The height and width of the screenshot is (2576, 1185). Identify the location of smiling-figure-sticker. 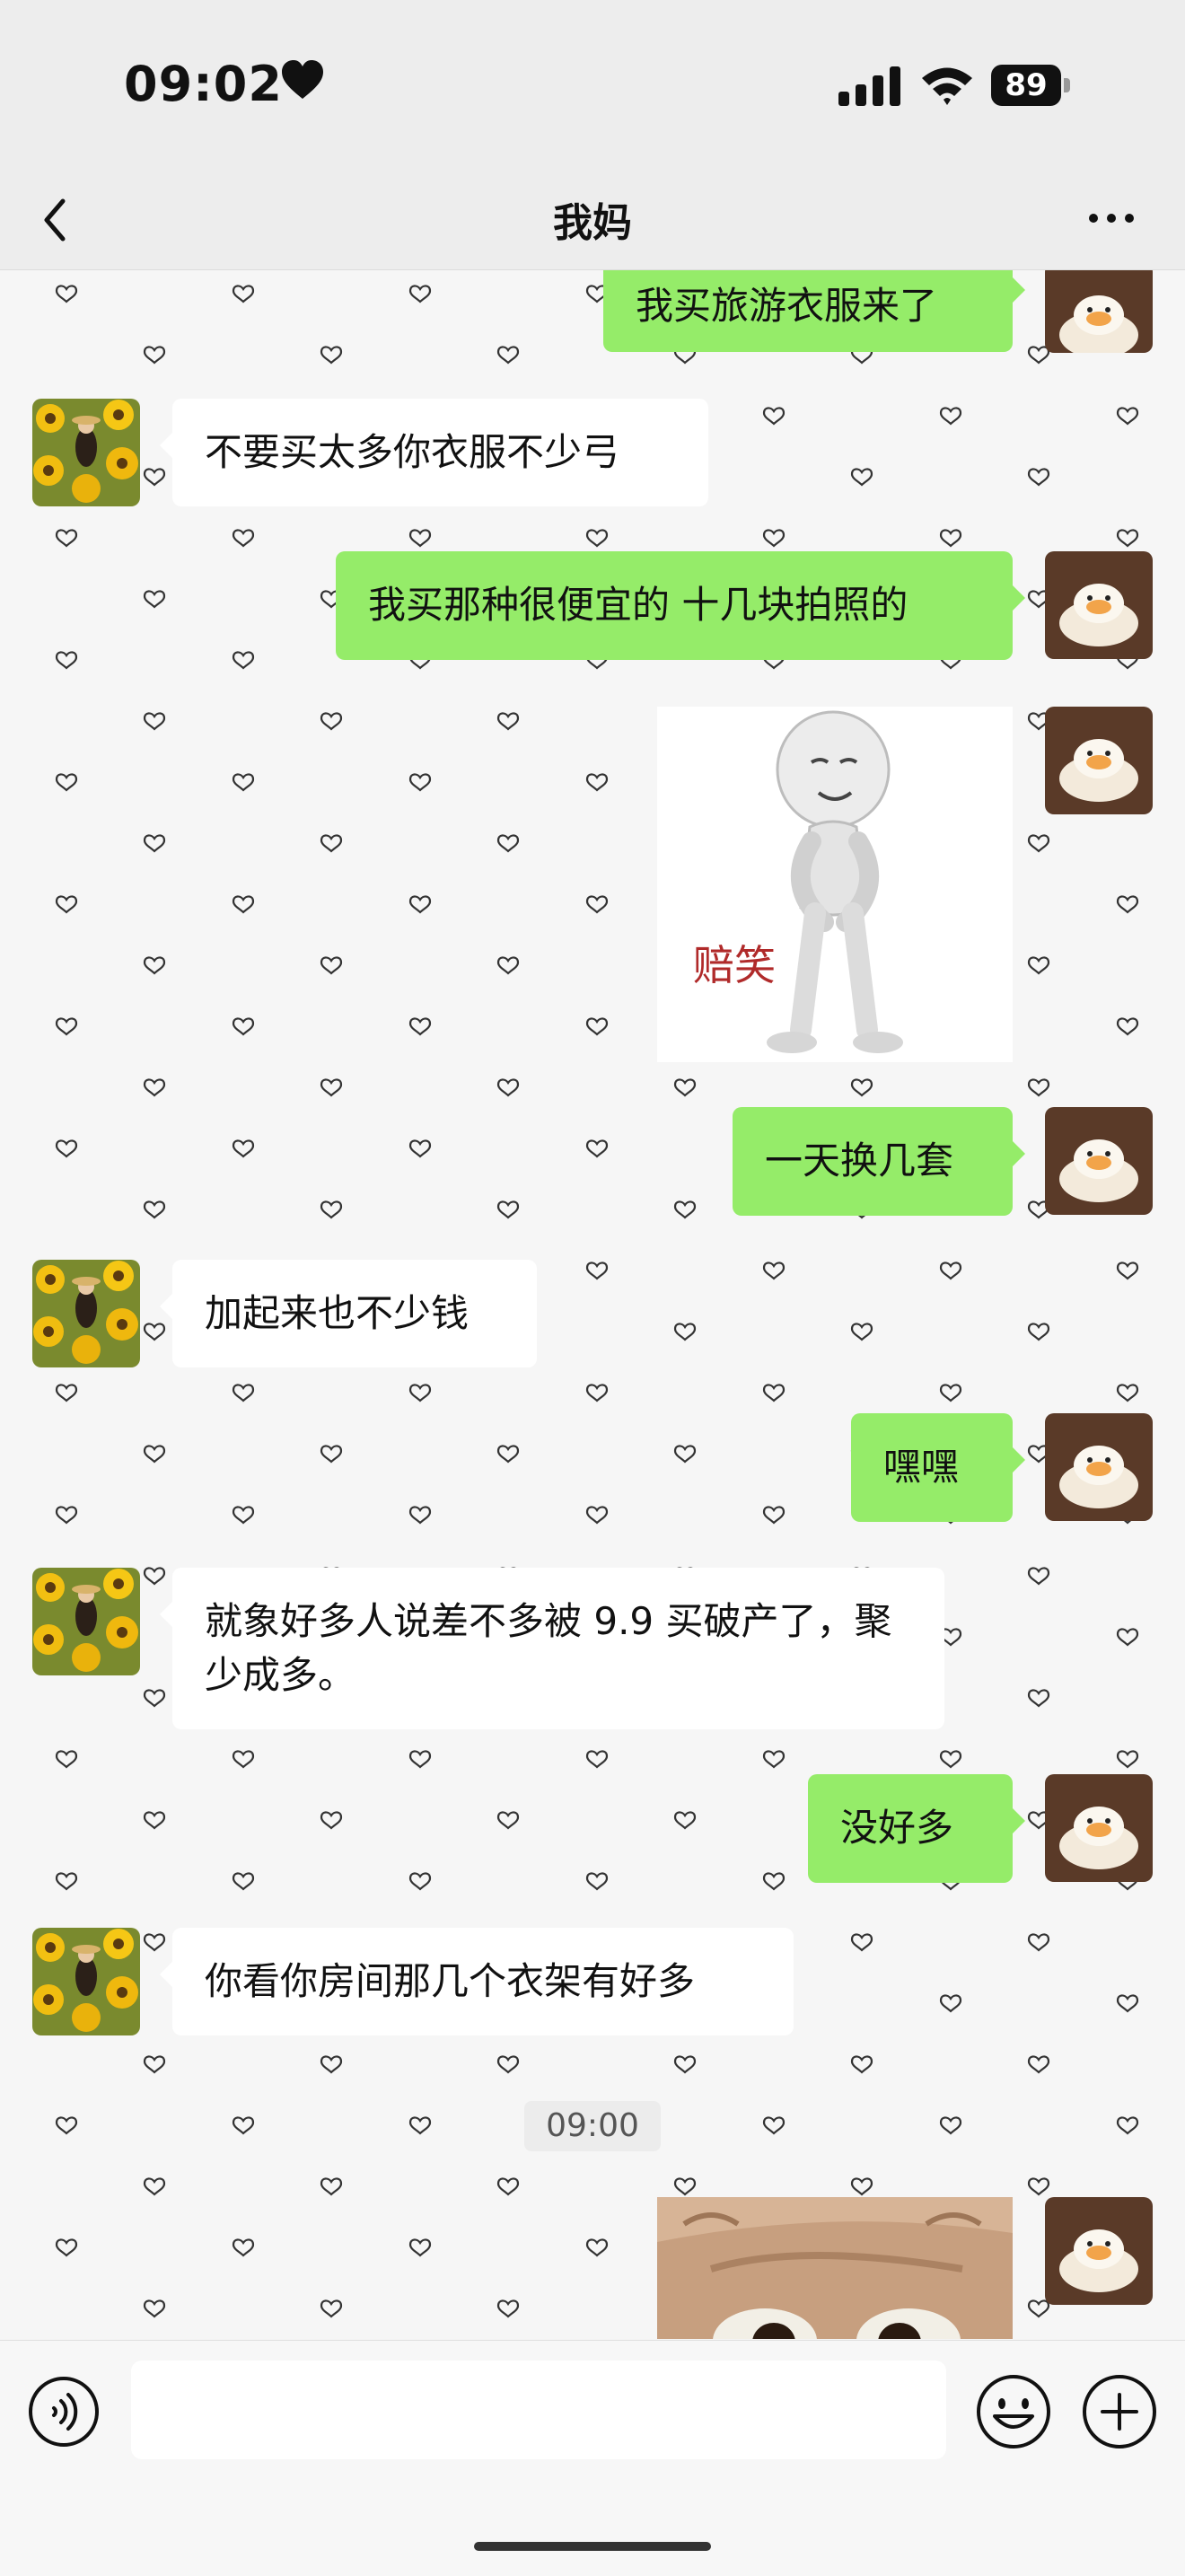
(835, 884).